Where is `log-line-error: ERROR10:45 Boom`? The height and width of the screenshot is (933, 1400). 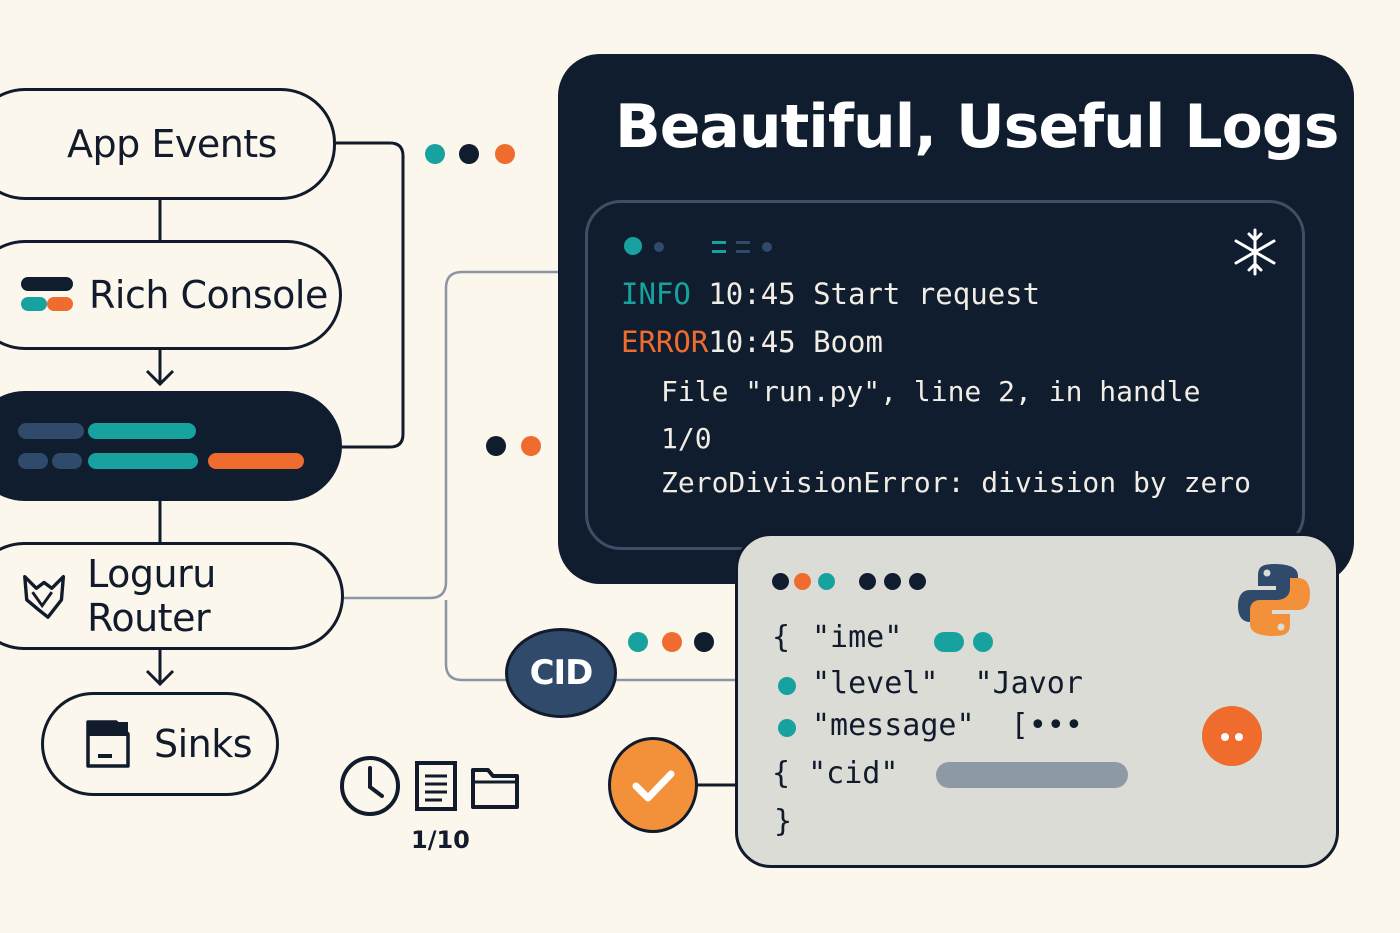 log-line-error: ERROR10:45 Boom is located at coordinates (752, 342).